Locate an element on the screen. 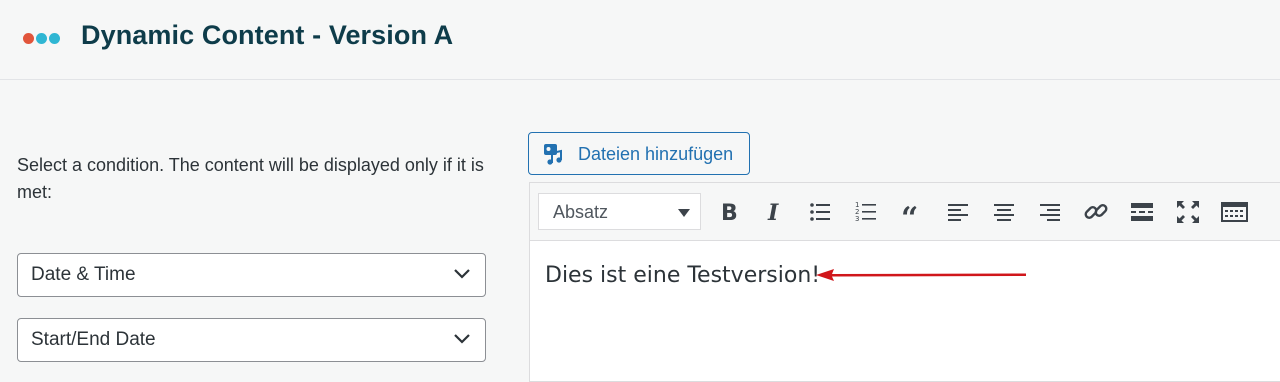 The width and height of the screenshot is (1280, 382). numbered-list-icon: 1 2 3 is located at coordinates (865, 212).